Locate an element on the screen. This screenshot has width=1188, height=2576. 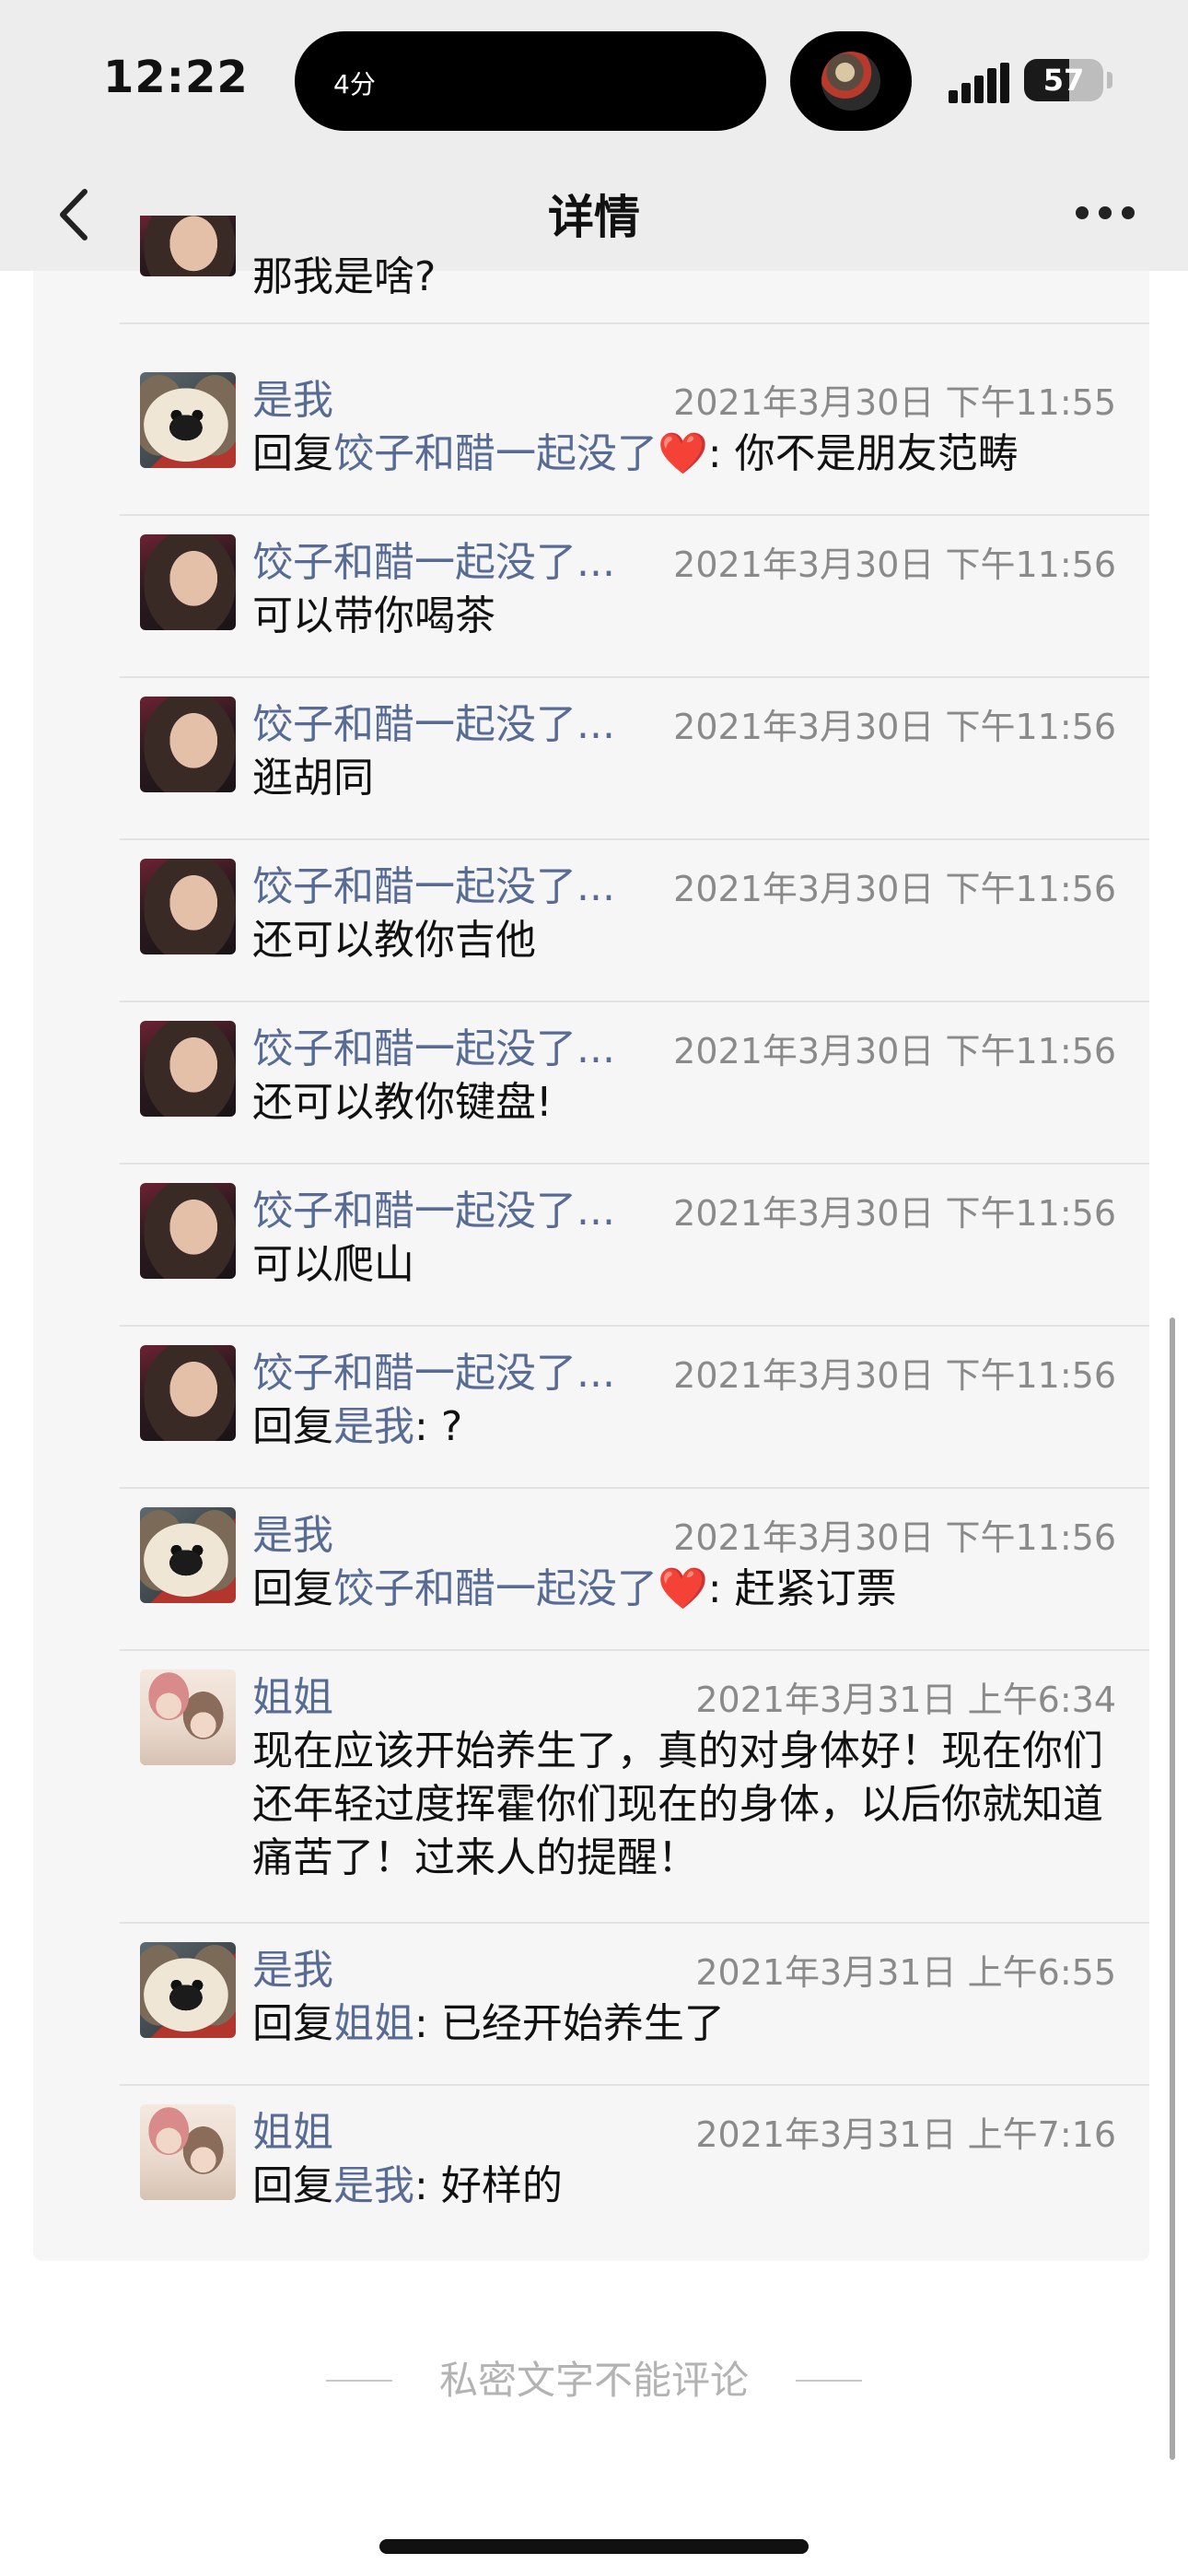
comment-text: 还可以教你键盘! is located at coordinates (697, 1103).